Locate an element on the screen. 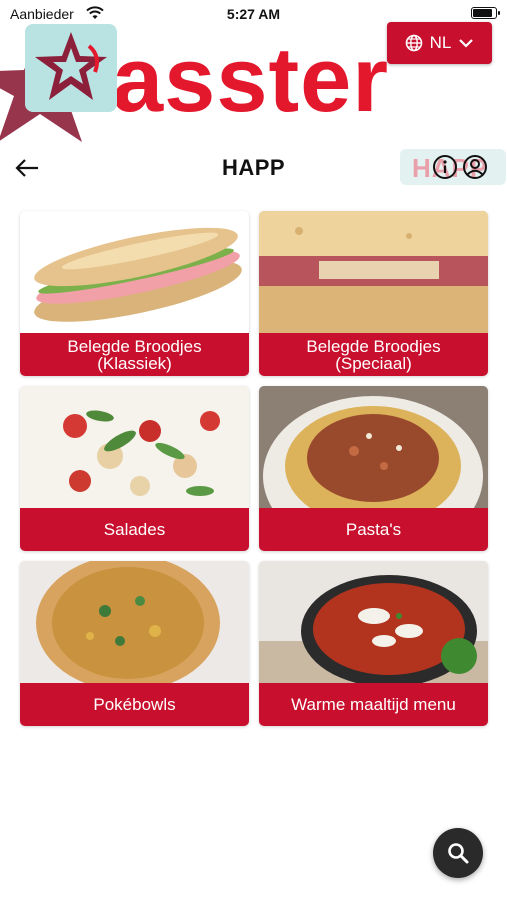 The height and width of the screenshot is (900, 507). search-button is located at coordinates (458, 853).